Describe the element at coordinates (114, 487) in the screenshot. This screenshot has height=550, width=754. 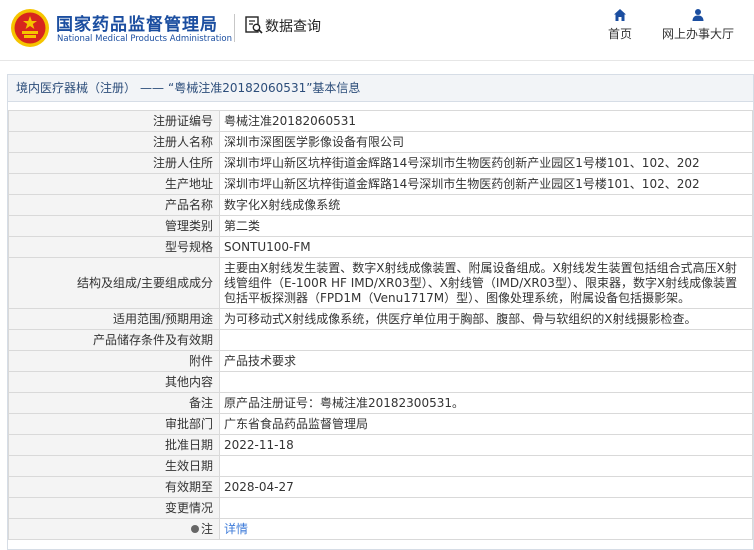
I see `field-label: 有效期至` at that location.